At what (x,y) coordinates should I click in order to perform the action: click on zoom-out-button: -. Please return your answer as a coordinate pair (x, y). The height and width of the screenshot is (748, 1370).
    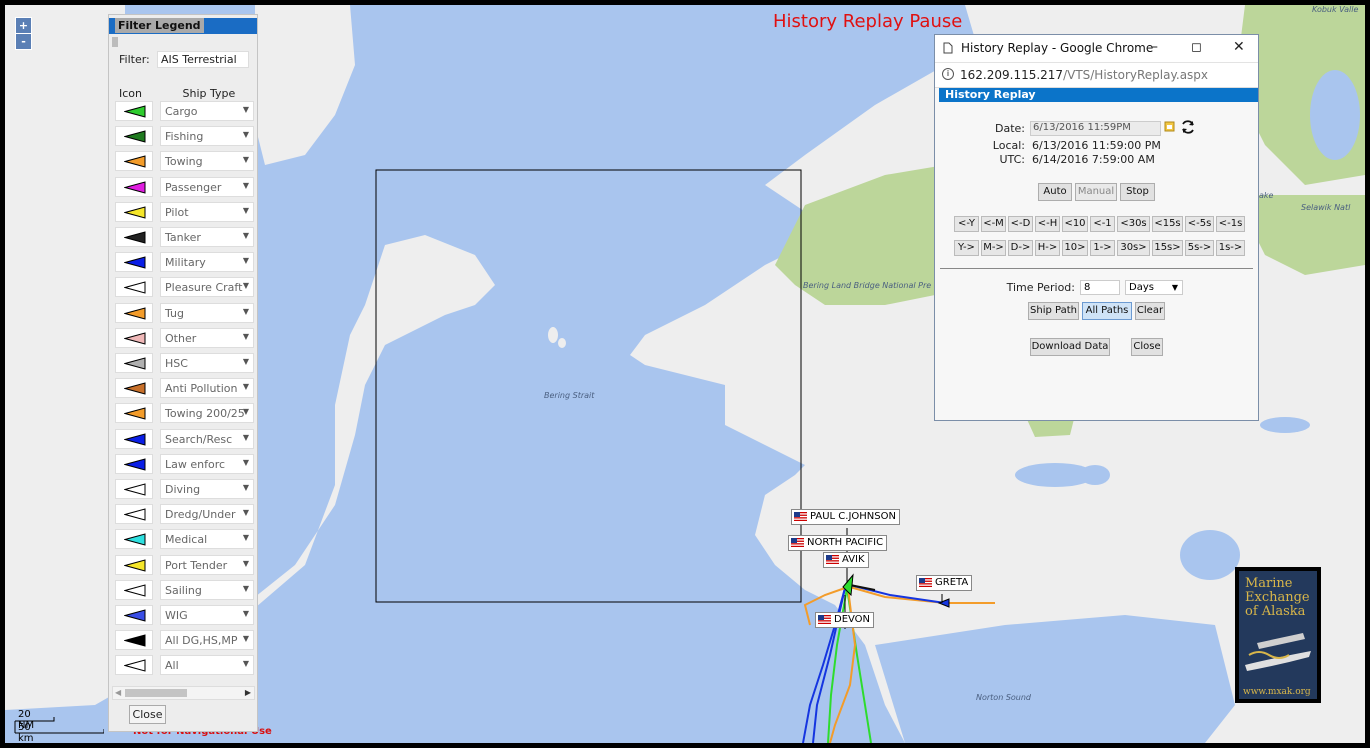
    Looking at the image, I should click on (23, 41).